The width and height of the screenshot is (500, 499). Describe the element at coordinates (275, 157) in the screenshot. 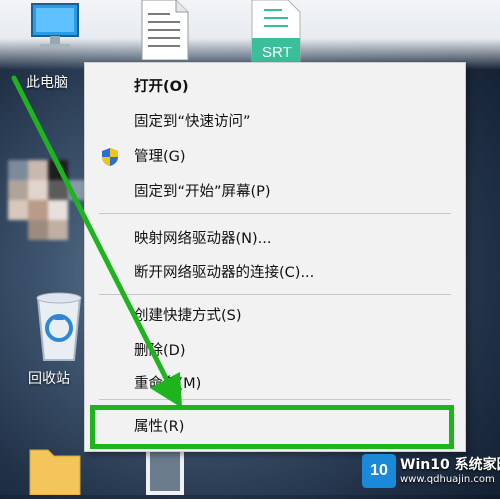

I see `menu-item-manage: 管理(G)` at that location.